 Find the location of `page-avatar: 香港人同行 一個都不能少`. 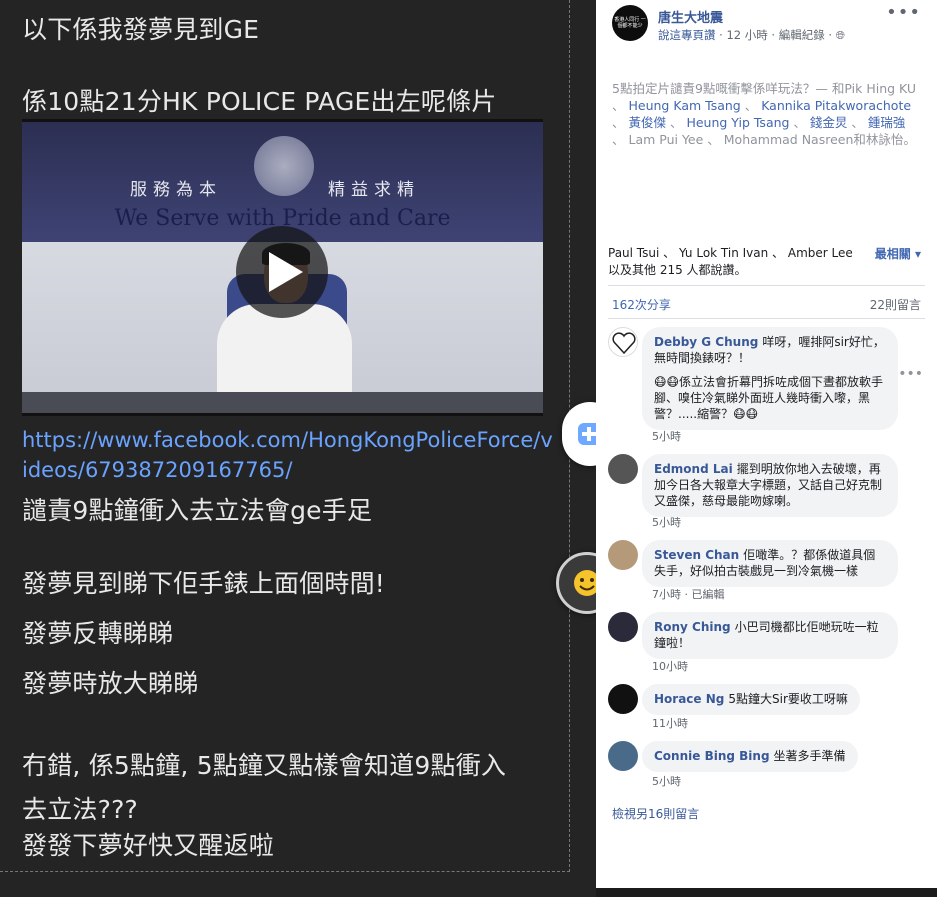

page-avatar: 香港人同行 一個都不能少 is located at coordinates (630, 23).